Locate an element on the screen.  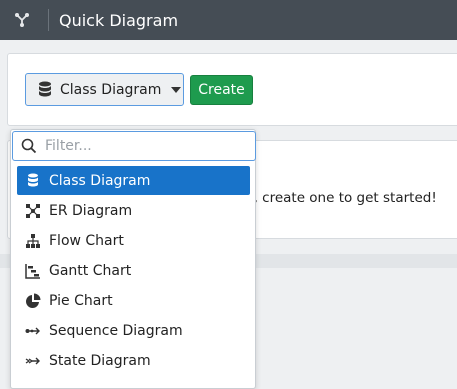
option-label: Gantt Chart is located at coordinates (90, 270).